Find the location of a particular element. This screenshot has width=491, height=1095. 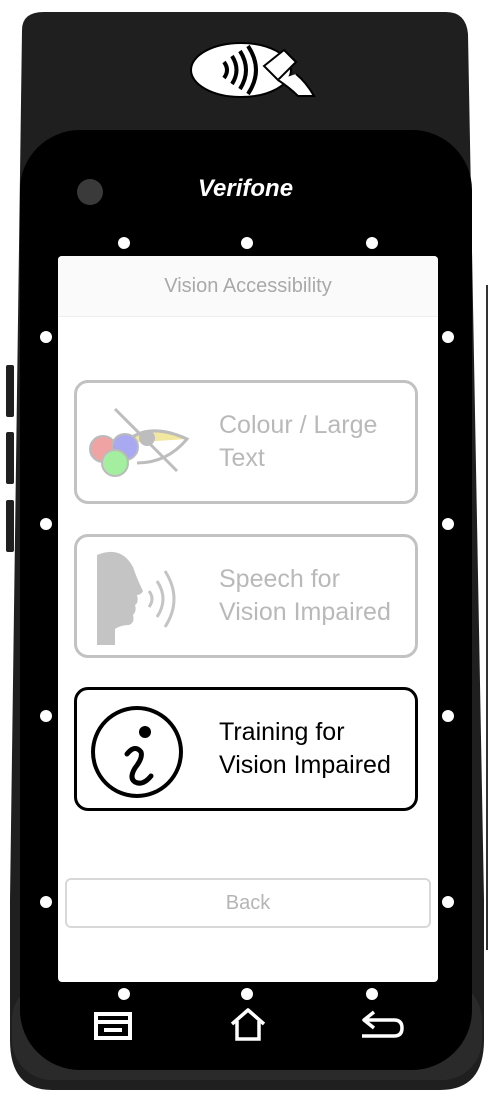

back-button: Back is located at coordinates (248, 903).